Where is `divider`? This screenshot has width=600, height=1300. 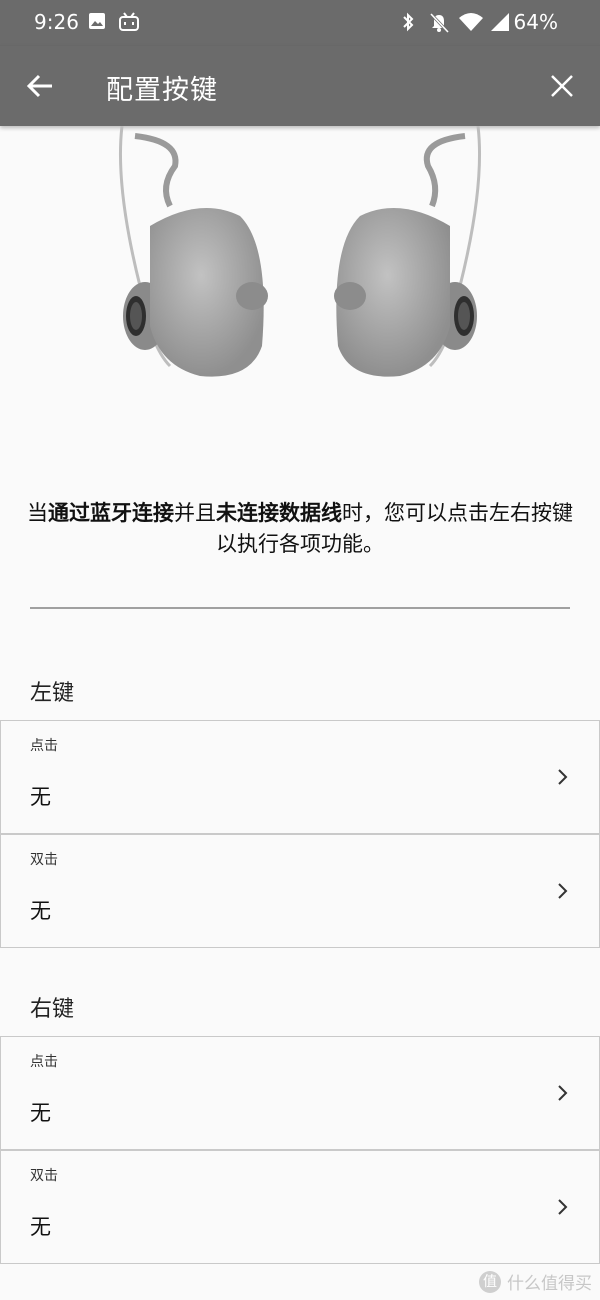
divider is located at coordinates (300, 608).